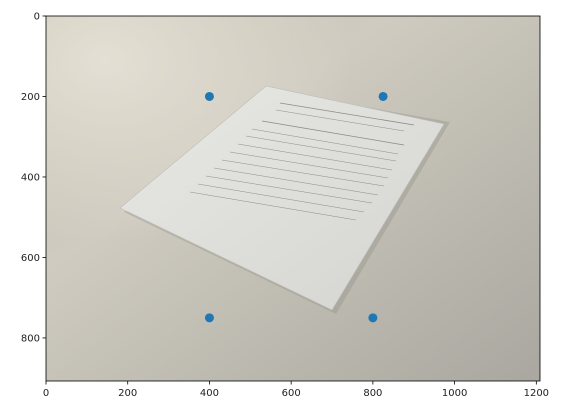  What do you see at coordinates (37, 17) in the screenshot?
I see `y-tick-label: 0` at bounding box center [37, 17].